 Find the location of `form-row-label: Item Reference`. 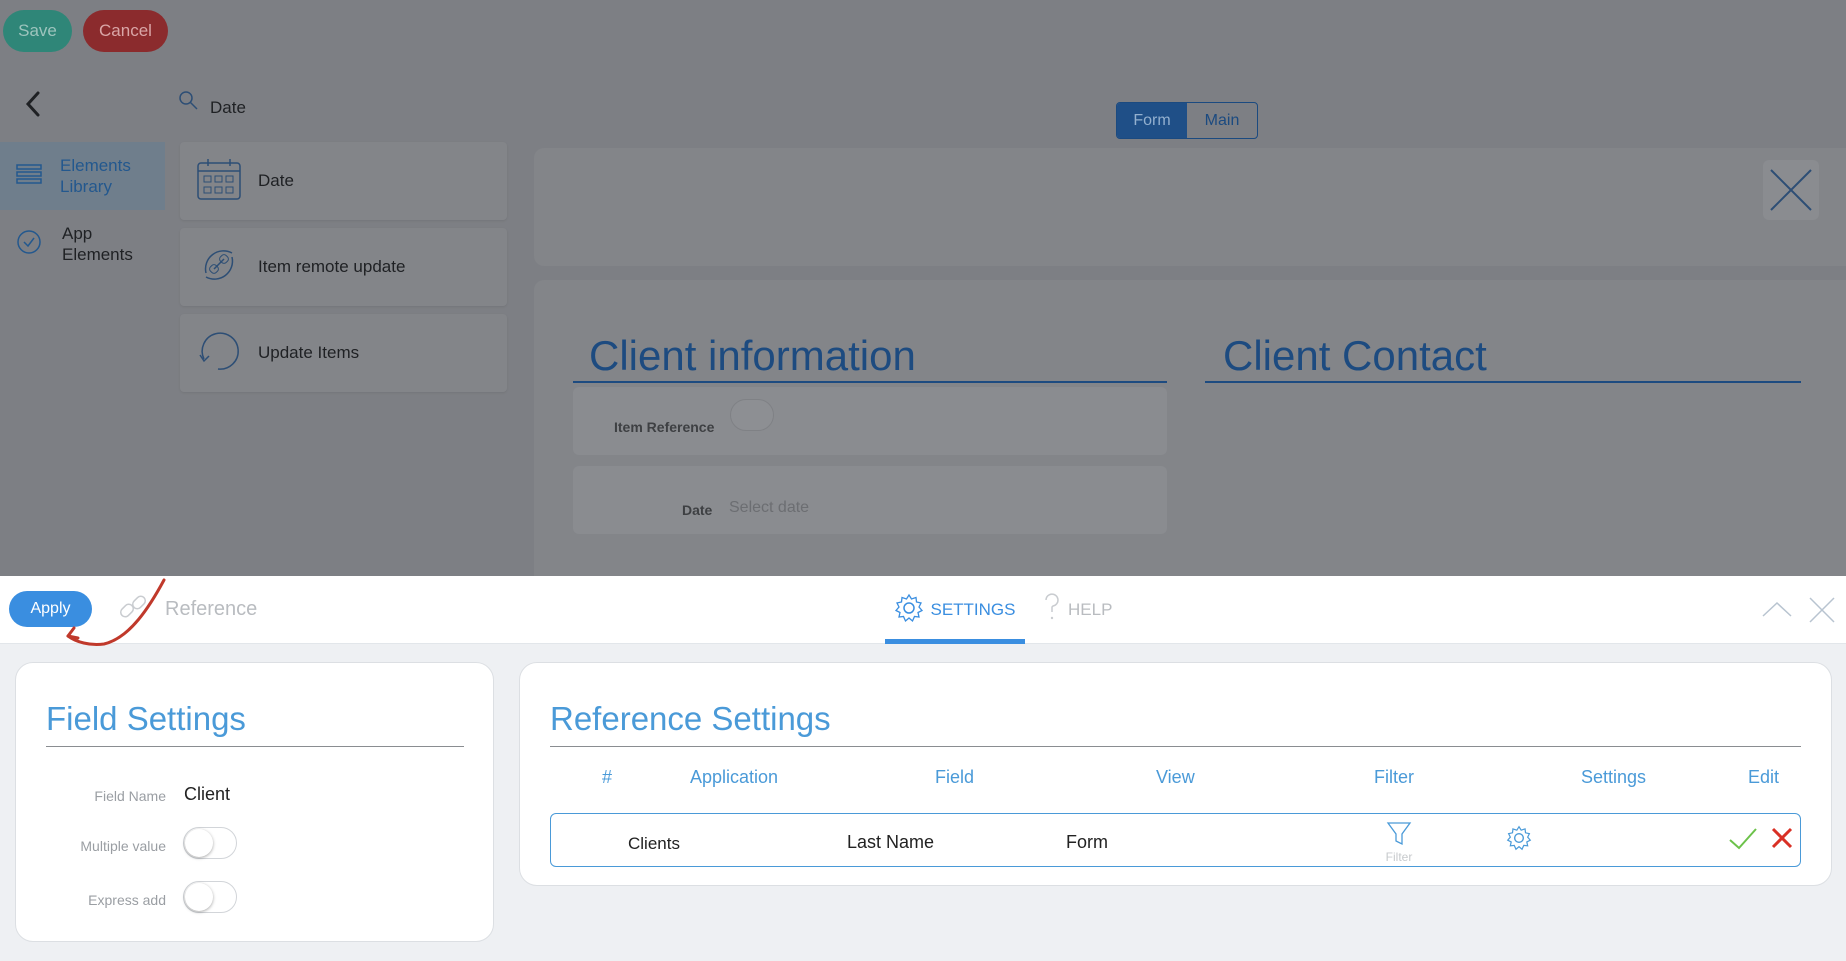

form-row-label: Item Reference is located at coordinates (664, 427).